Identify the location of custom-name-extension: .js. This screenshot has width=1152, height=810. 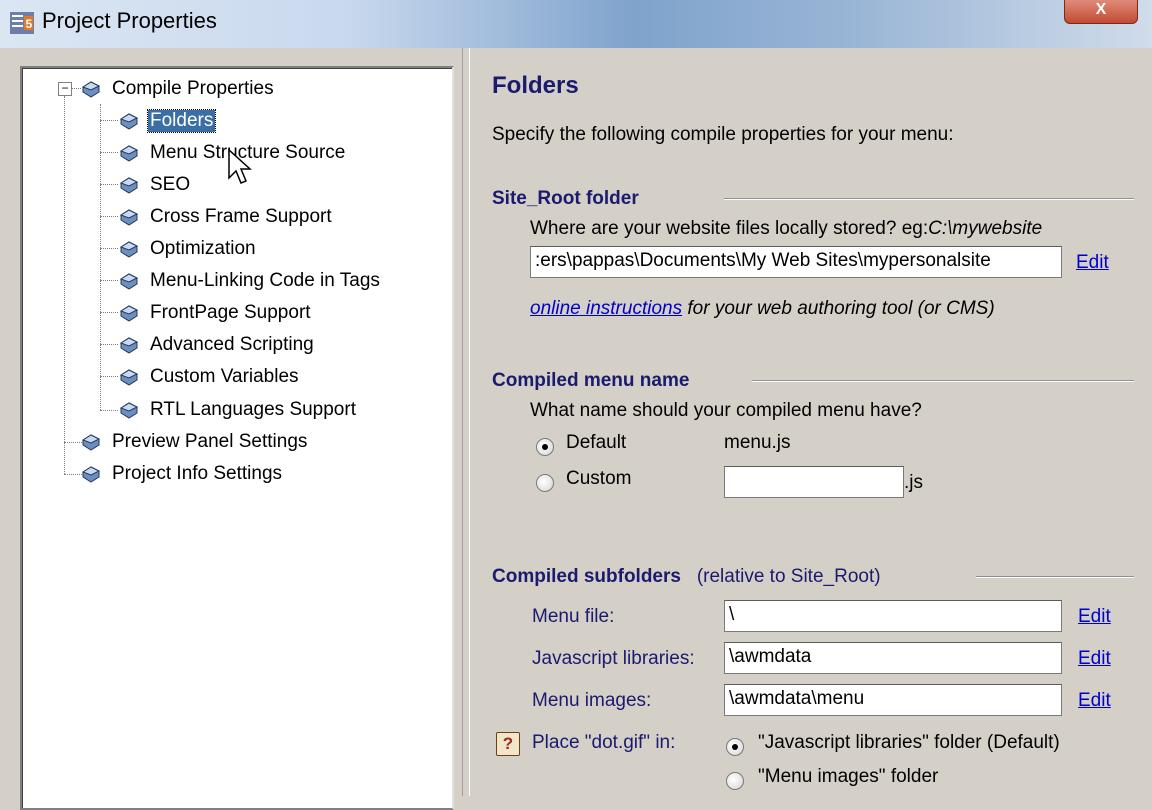
(913, 482).